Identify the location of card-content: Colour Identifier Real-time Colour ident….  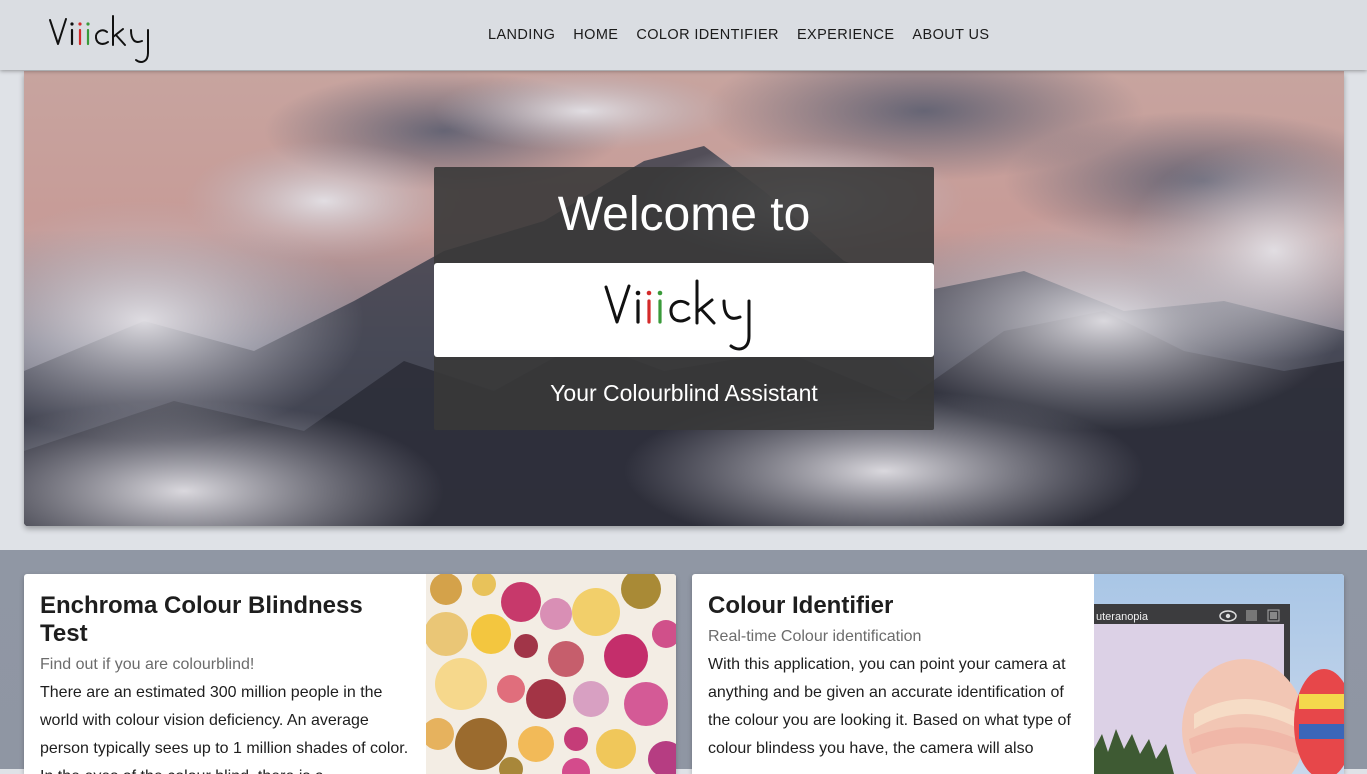
(893, 677).